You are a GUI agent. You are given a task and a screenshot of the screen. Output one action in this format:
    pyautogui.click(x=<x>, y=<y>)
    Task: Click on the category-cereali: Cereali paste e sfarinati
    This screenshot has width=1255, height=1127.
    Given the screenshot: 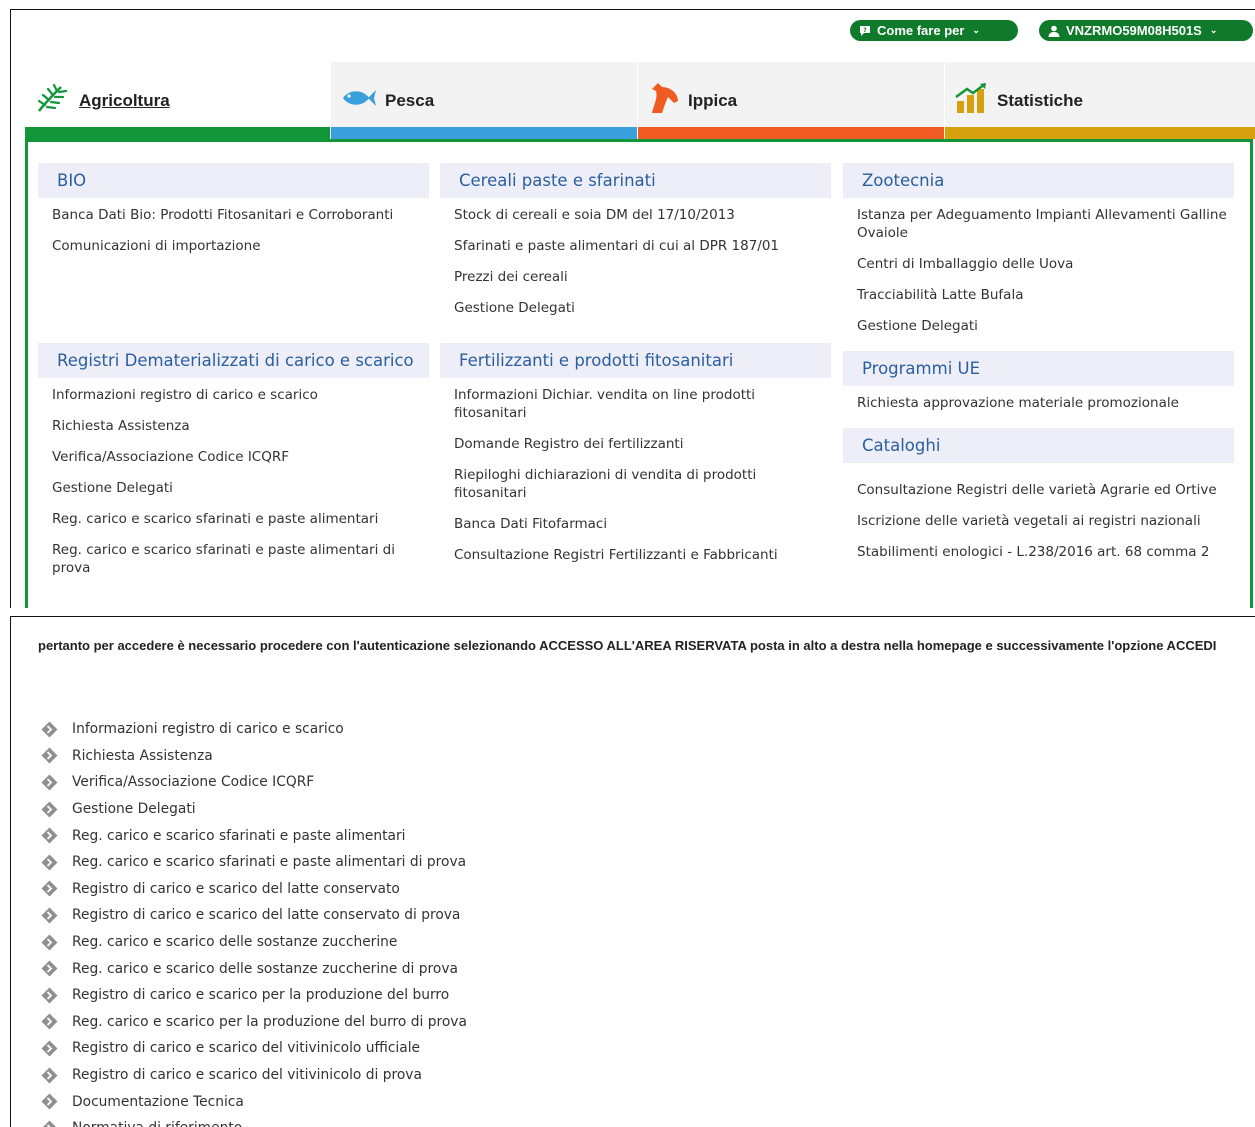 What is the action you would take?
    pyautogui.click(x=635, y=180)
    